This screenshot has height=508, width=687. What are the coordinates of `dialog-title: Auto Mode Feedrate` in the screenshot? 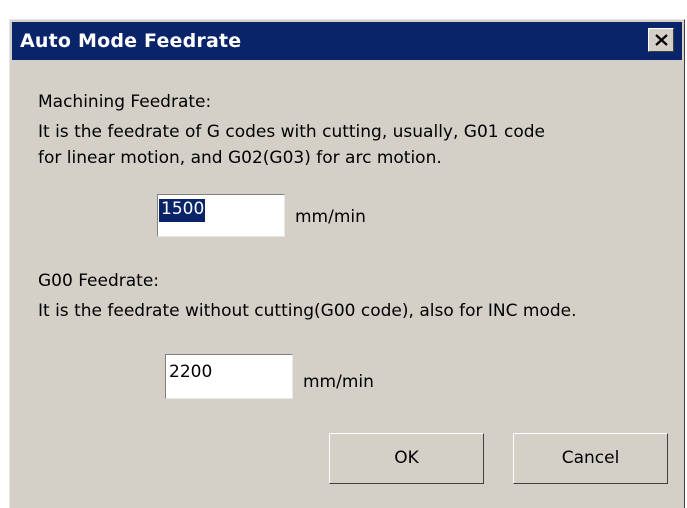 It's located at (131, 41).